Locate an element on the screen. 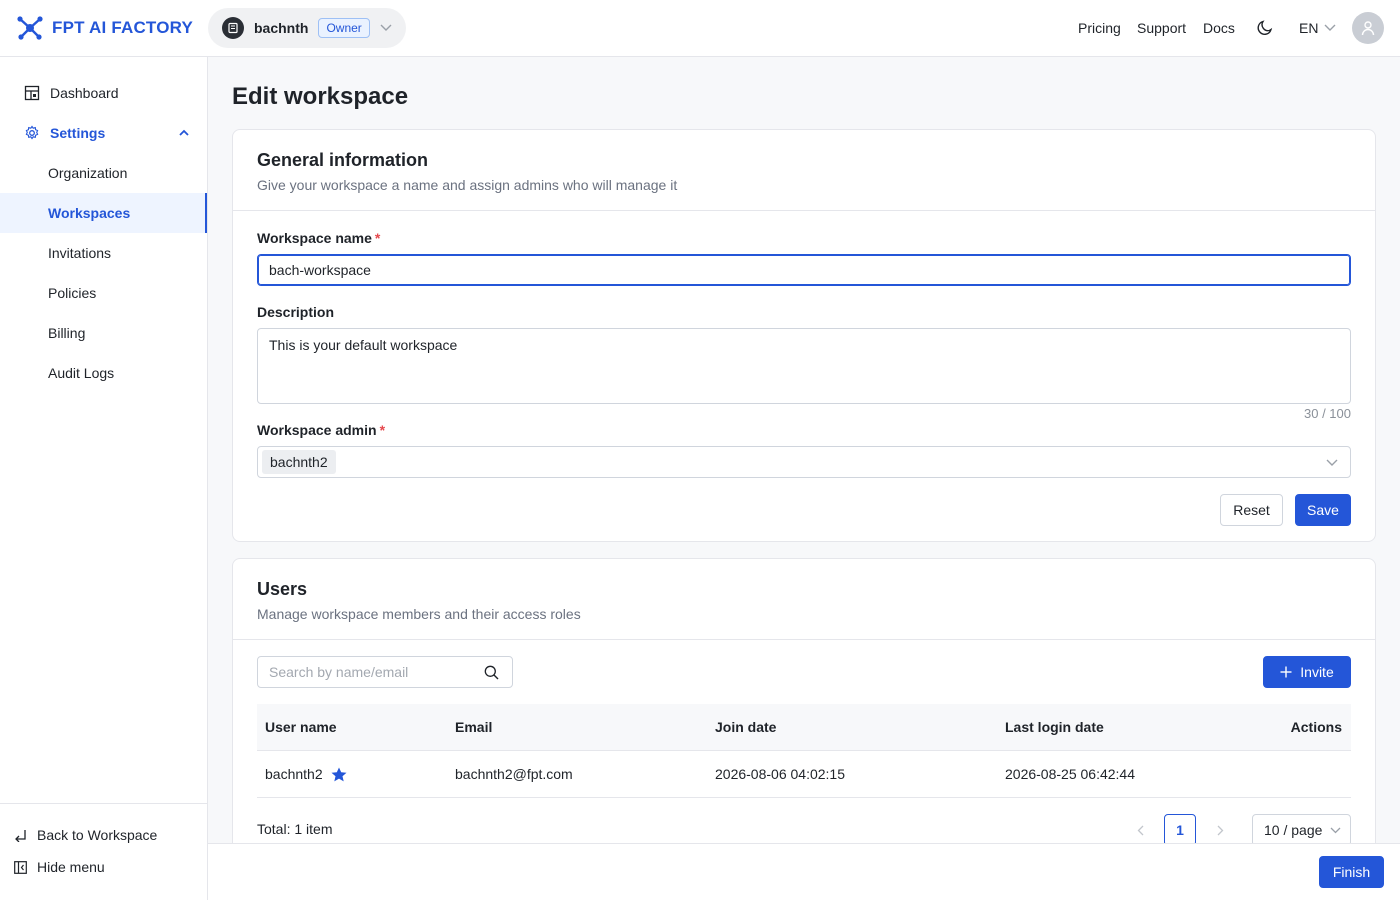  back-to-workspace-button: Back to Workspace is located at coordinates (85, 835).